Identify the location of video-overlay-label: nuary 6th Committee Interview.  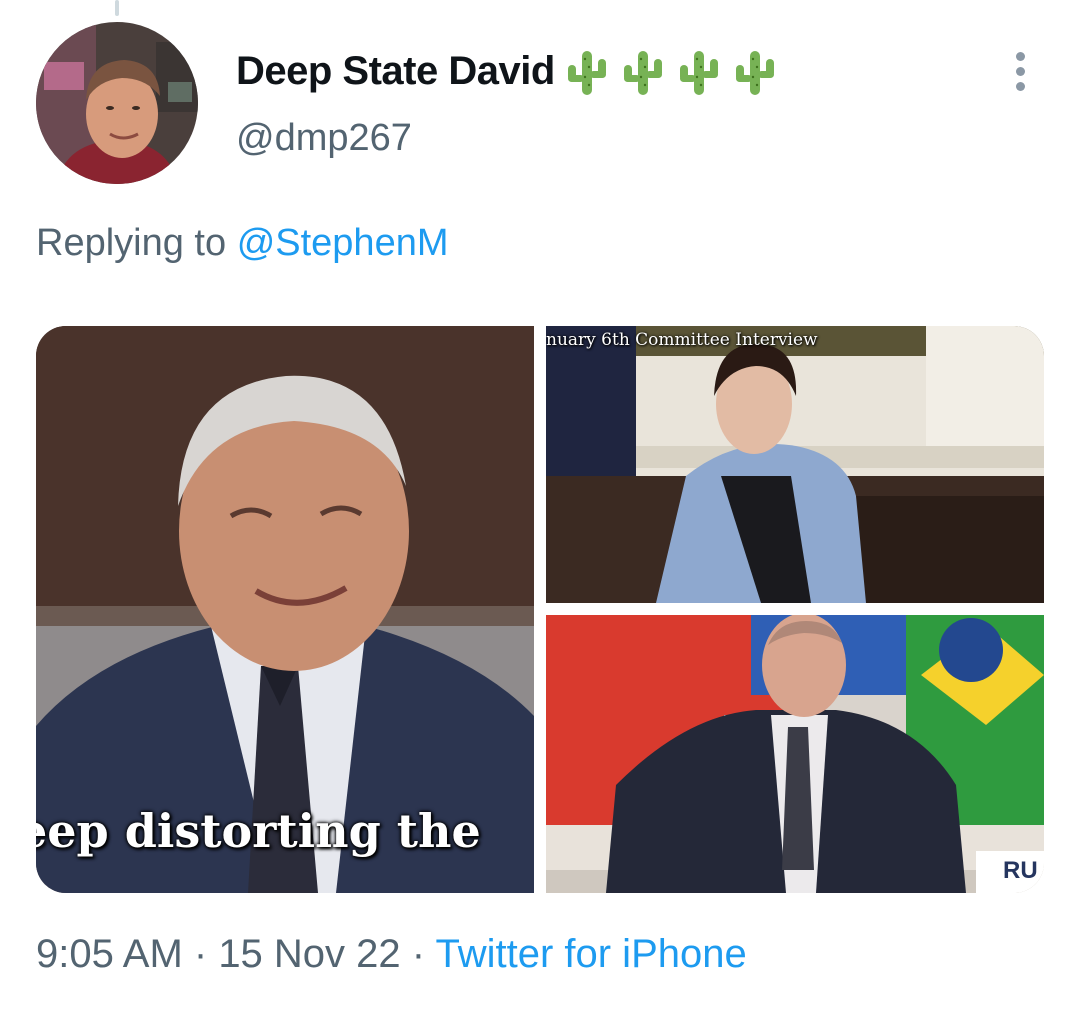
(682, 340).